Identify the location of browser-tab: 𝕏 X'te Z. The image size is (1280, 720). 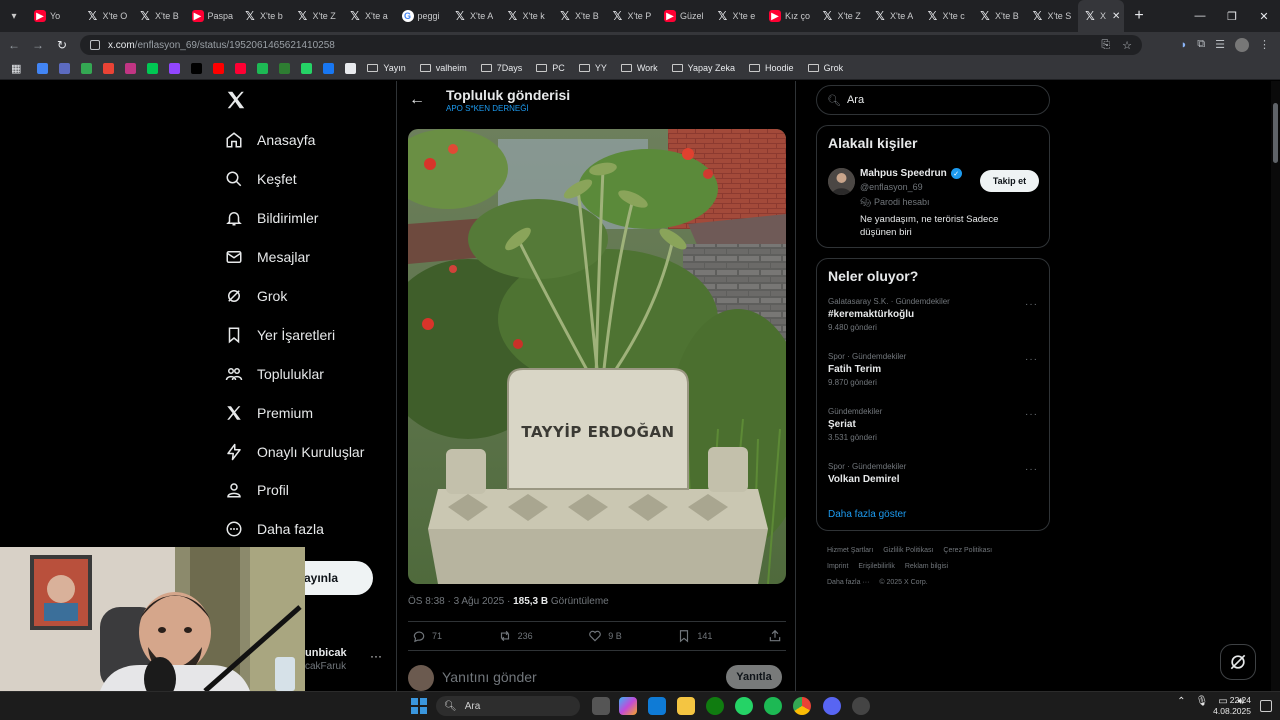
(317, 16).